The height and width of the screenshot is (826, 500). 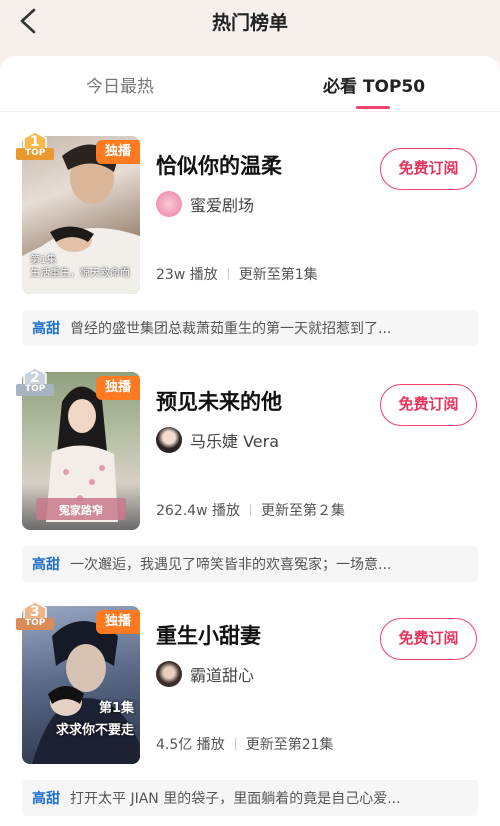 I want to click on top-bar: 热门榜单, so click(x=250, y=31).